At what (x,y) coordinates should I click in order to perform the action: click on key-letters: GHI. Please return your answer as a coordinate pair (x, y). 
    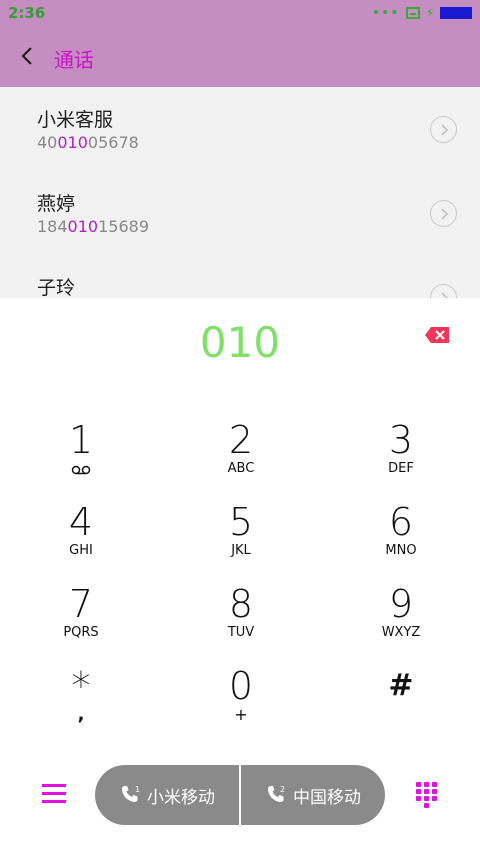
    Looking at the image, I should click on (81, 550).